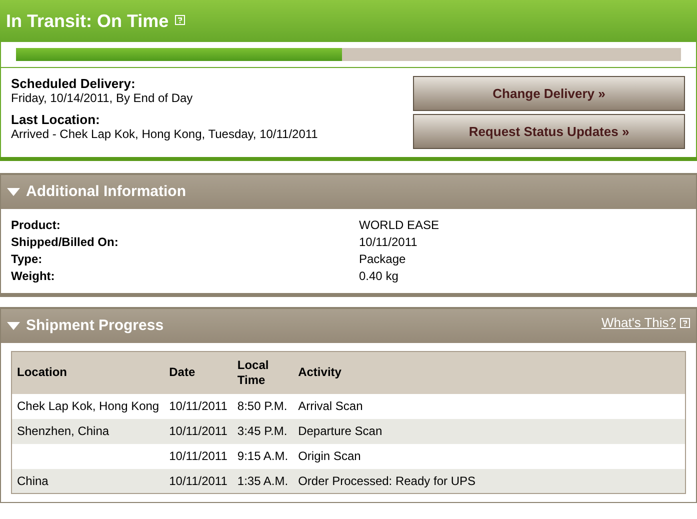 This screenshot has width=697, height=519. What do you see at coordinates (549, 93) in the screenshot?
I see `action-button: Change Delivery »` at bounding box center [549, 93].